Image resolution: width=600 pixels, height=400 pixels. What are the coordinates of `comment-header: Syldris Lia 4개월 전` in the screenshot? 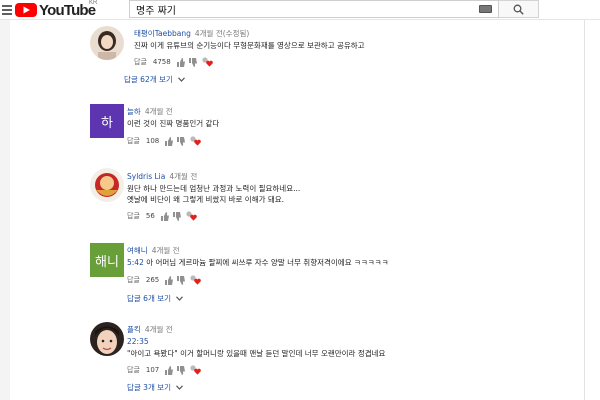 It's located at (162, 176).